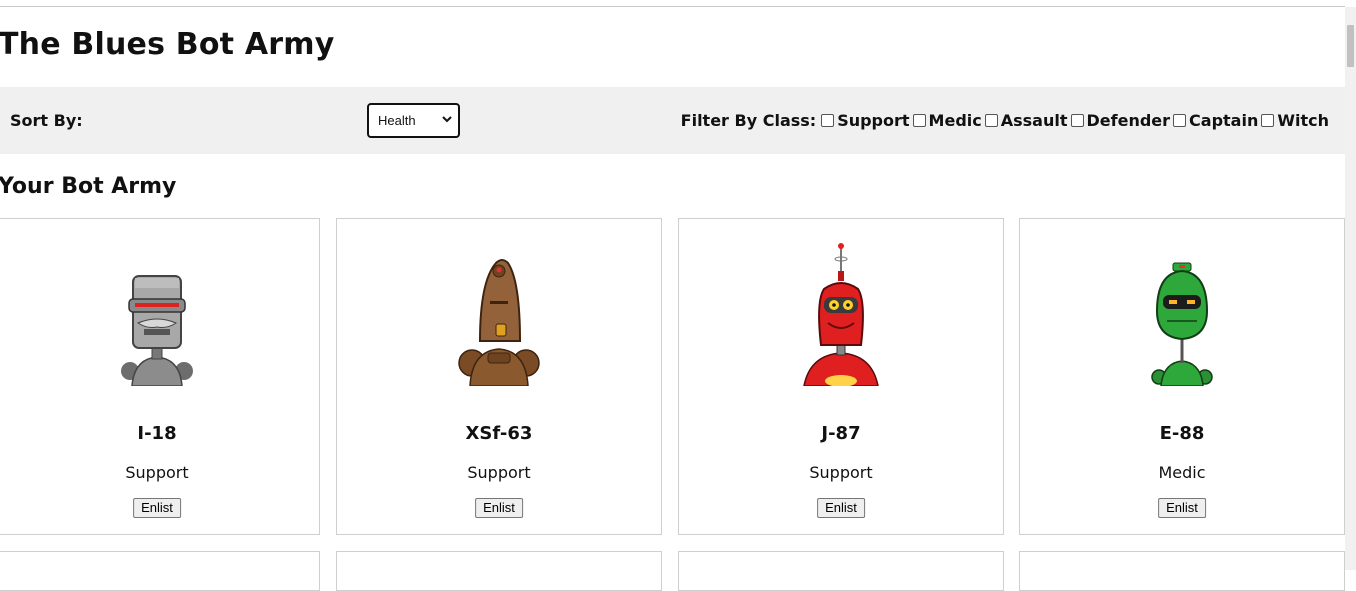 This screenshot has width=1356, height=591. I want to click on filter-captain: Captain, so click(1214, 120).